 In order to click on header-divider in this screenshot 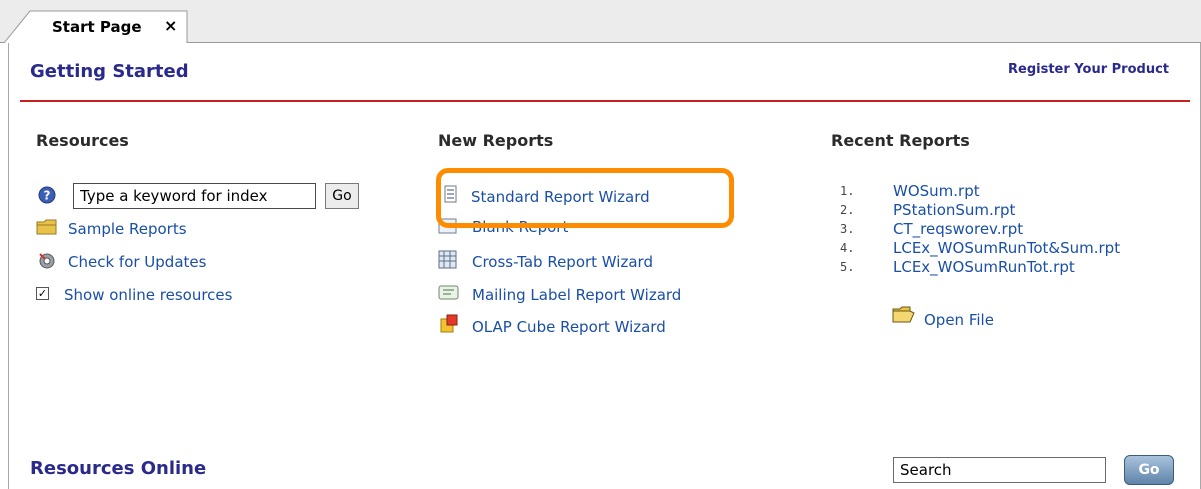, I will do `click(605, 101)`.